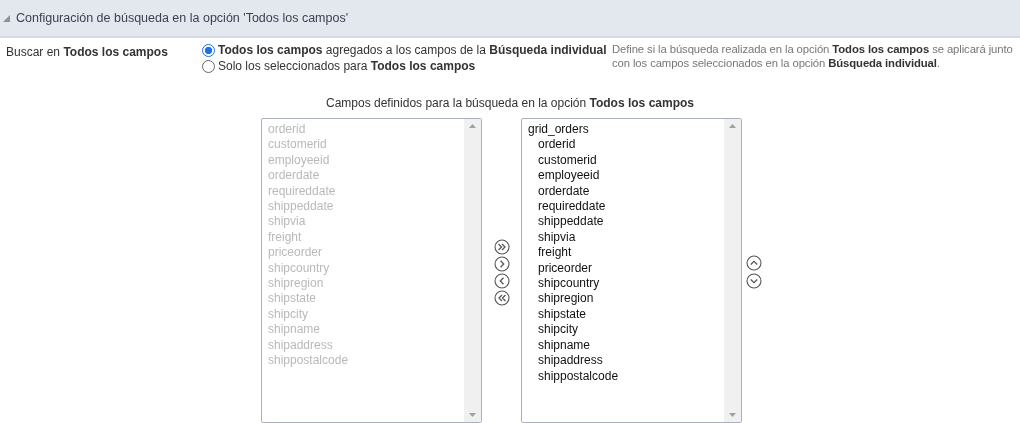  I want to click on setting-label: Buscar en Todos los campos, so click(87, 52).